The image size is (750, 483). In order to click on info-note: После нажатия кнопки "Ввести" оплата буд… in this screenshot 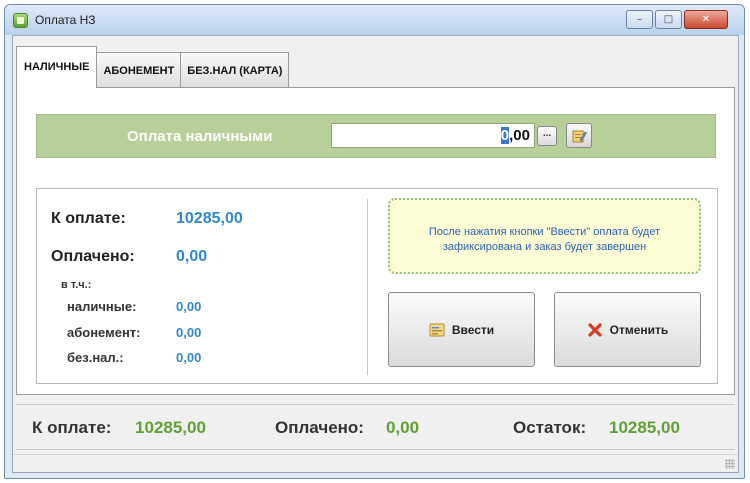, I will do `click(544, 236)`.